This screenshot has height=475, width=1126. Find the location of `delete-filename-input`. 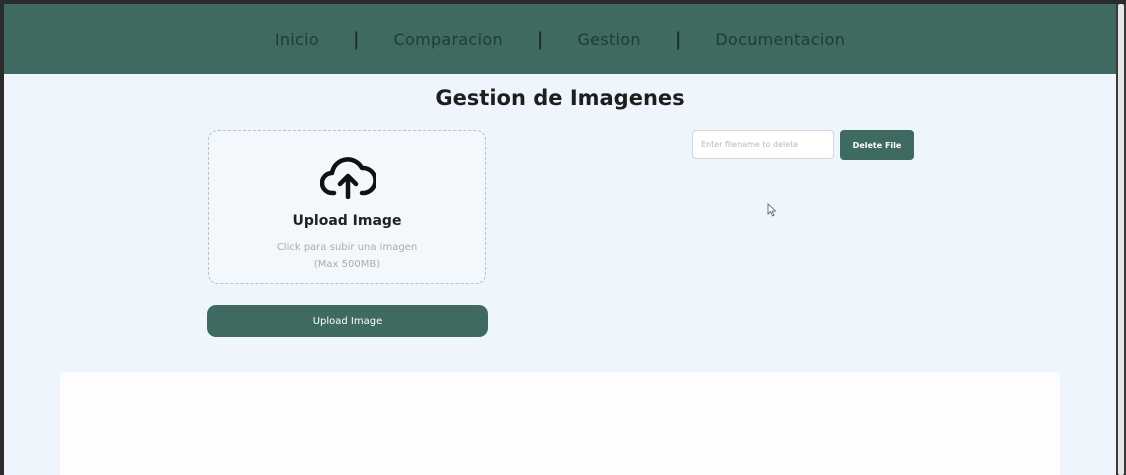

delete-filename-input is located at coordinates (763, 144).